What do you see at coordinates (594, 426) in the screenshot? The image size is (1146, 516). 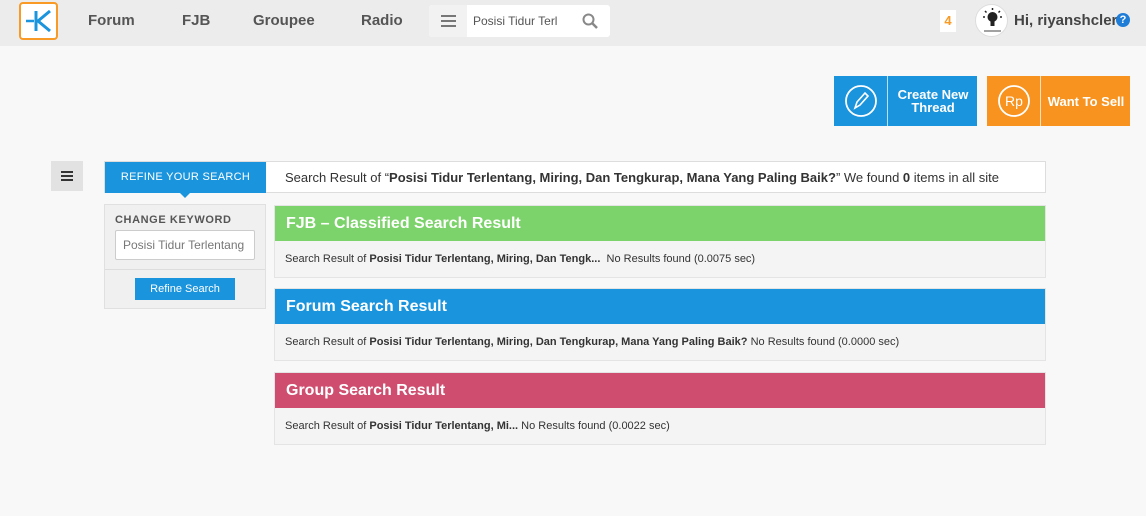 I see `result-status: No Results found (0.0022 sec)` at bounding box center [594, 426].